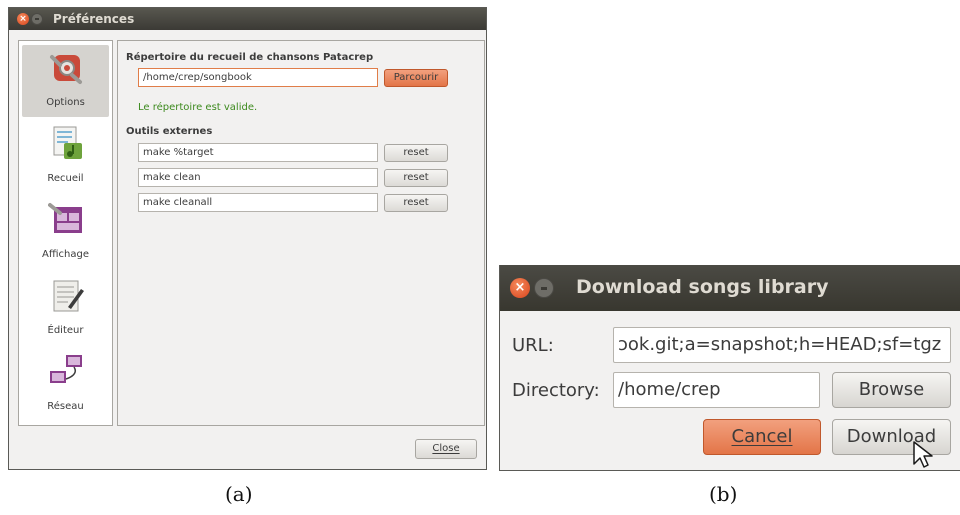 The image size is (960, 515). I want to click on reset-button-clean: reset, so click(416, 178).